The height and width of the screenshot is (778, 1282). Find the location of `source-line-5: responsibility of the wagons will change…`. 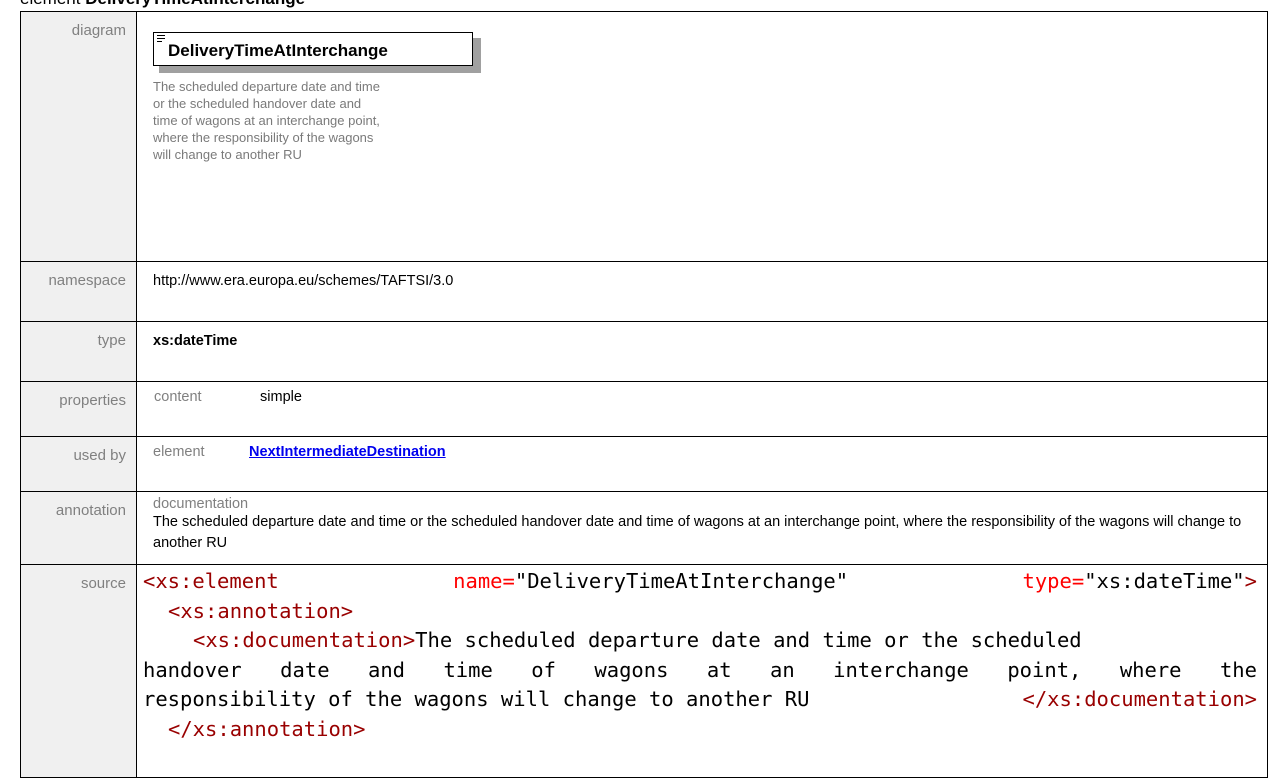

source-line-5: responsibility of the wagons will change… is located at coordinates (700, 699).